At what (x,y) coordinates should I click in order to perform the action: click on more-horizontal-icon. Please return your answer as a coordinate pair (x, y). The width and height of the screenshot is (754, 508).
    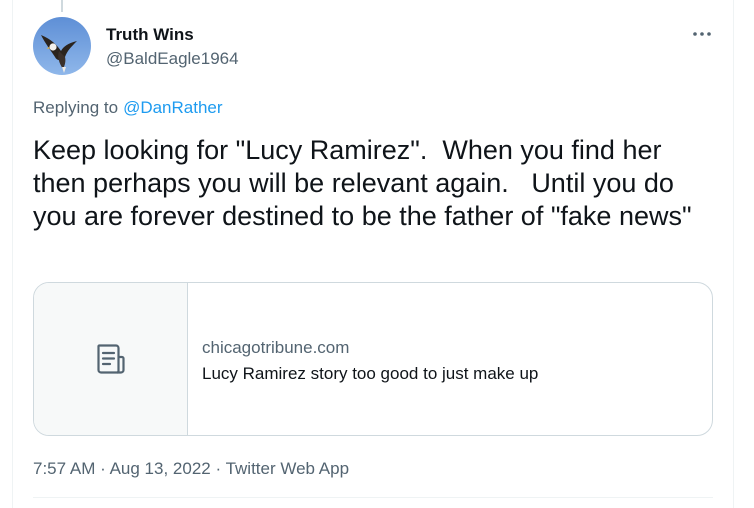
    Looking at the image, I should click on (702, 34).